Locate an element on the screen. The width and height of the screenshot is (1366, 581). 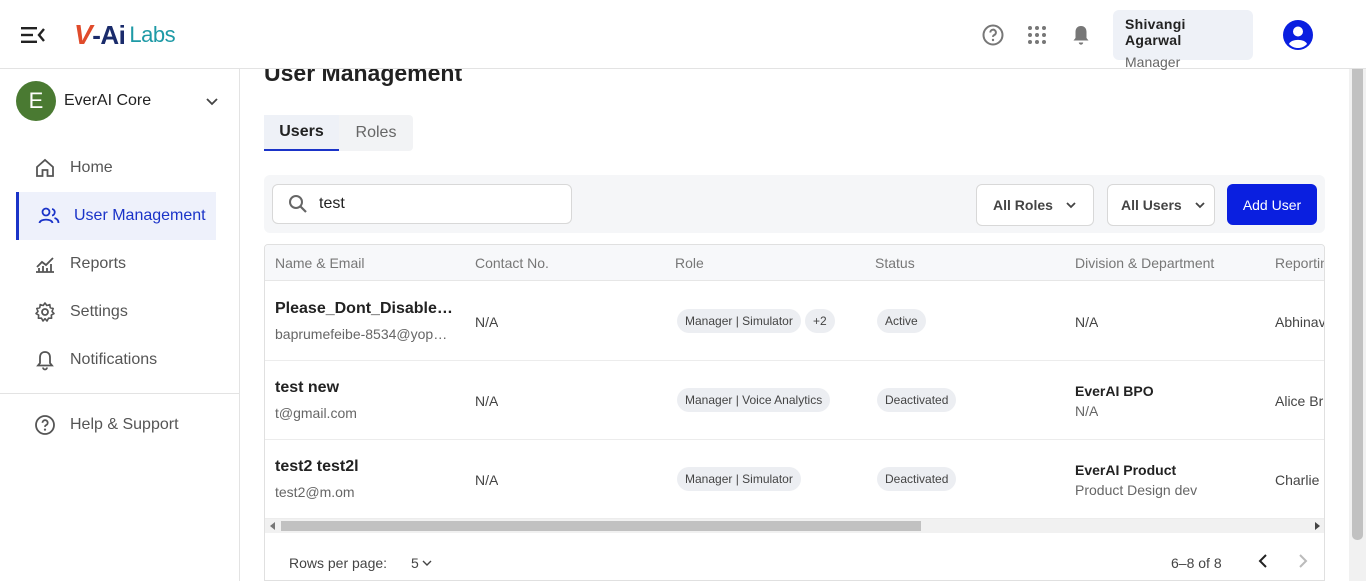
tab-users: Users is located at coordinates (301, 133).